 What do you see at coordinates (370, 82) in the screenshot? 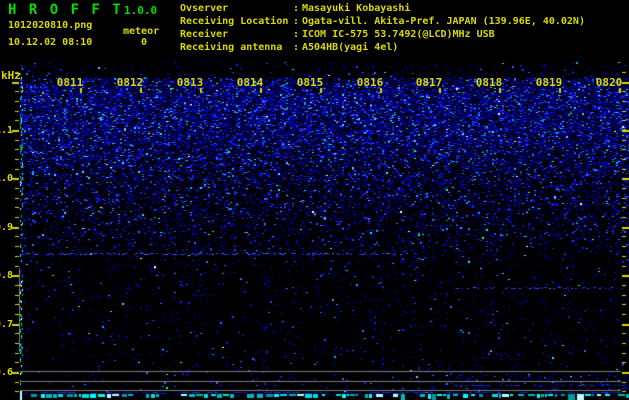
I see `time-tick-label: 0816` at bounding box center [370, 82].